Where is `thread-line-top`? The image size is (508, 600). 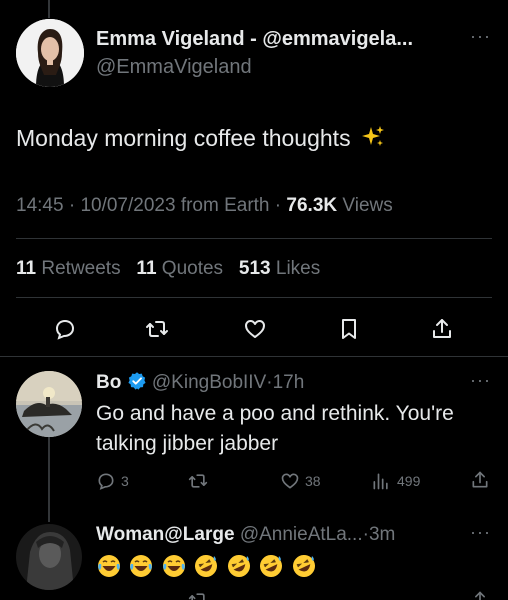
thread-line-top is located at coordinates (49, 9).